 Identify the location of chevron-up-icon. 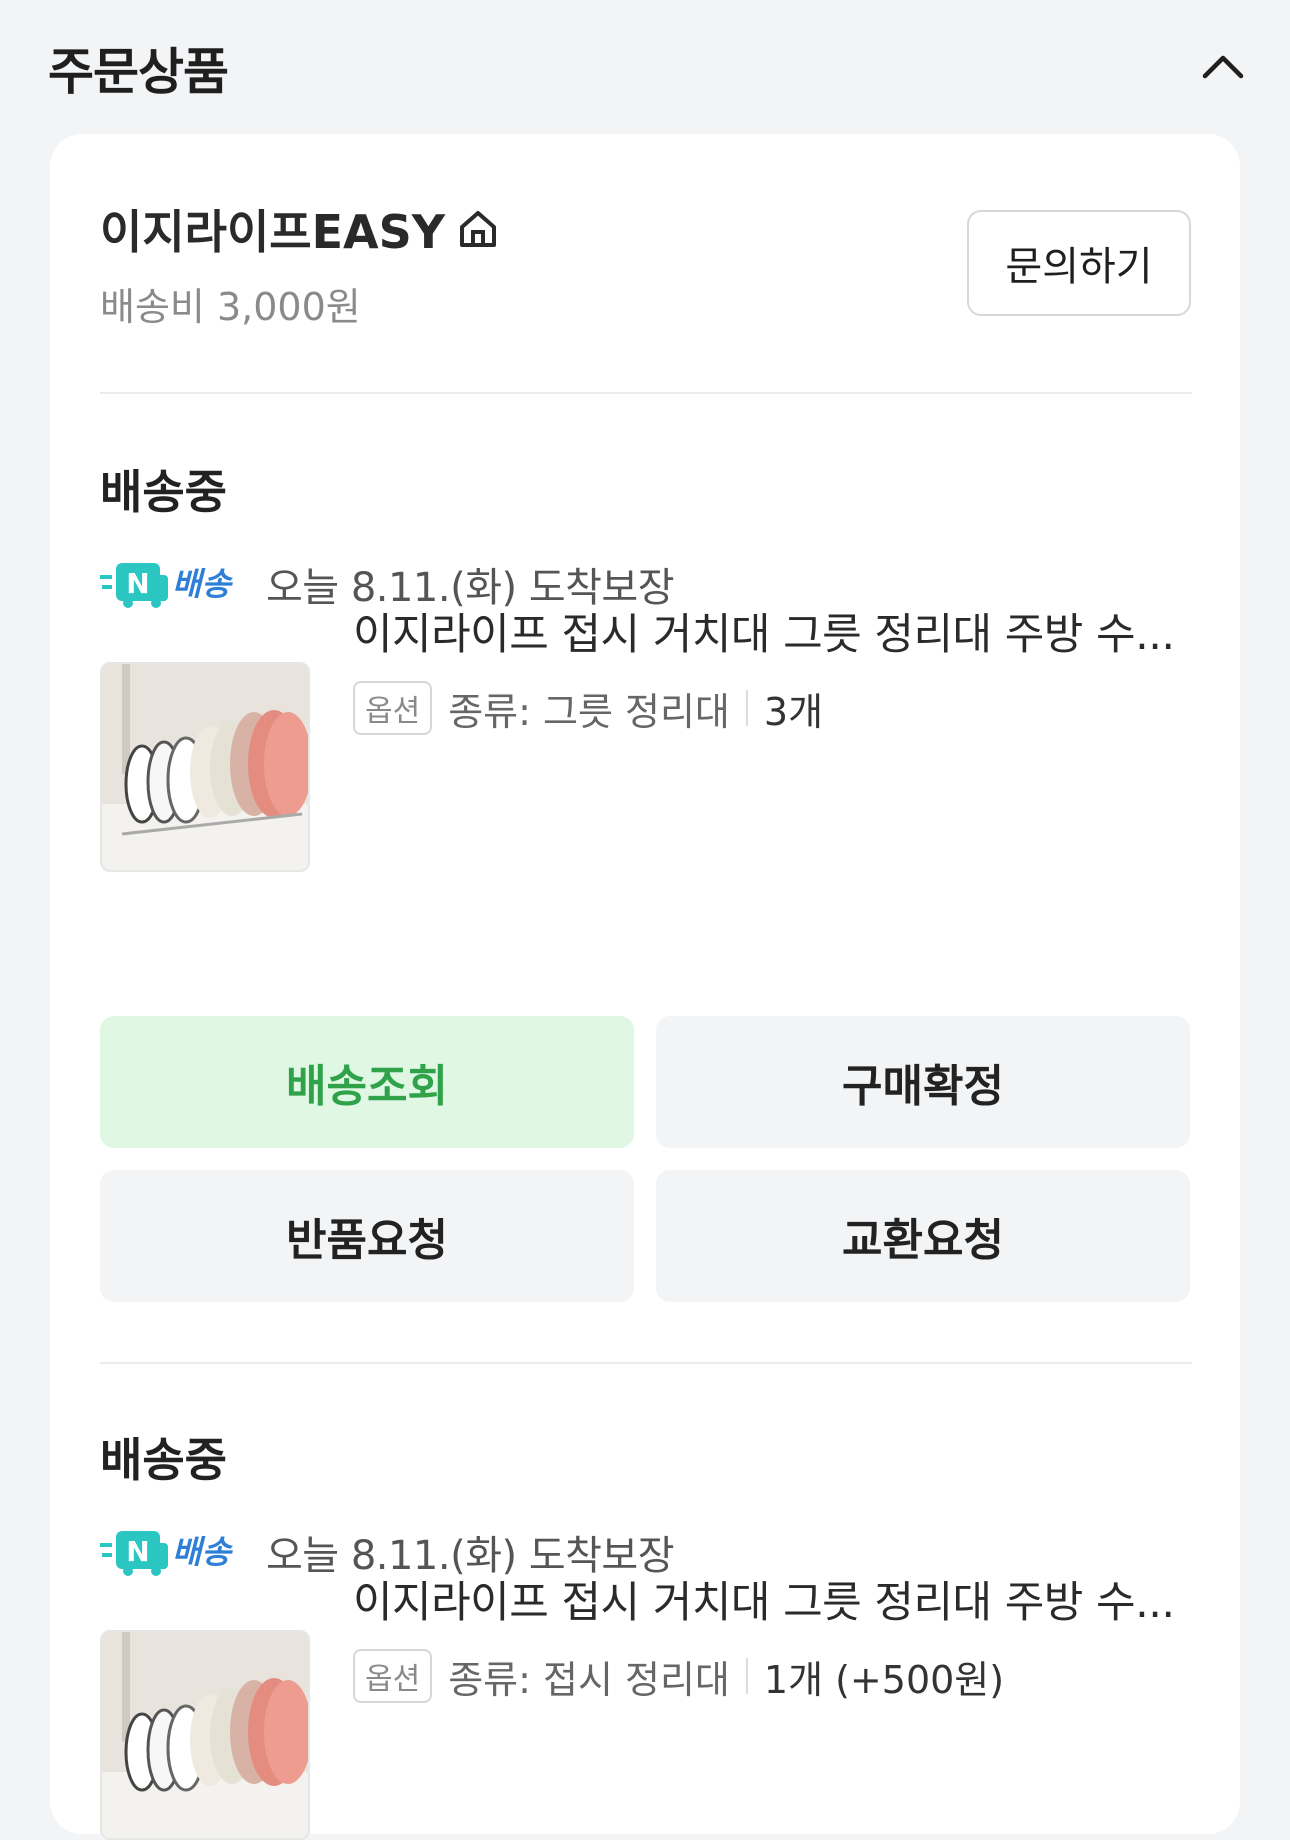
(1223, 67).